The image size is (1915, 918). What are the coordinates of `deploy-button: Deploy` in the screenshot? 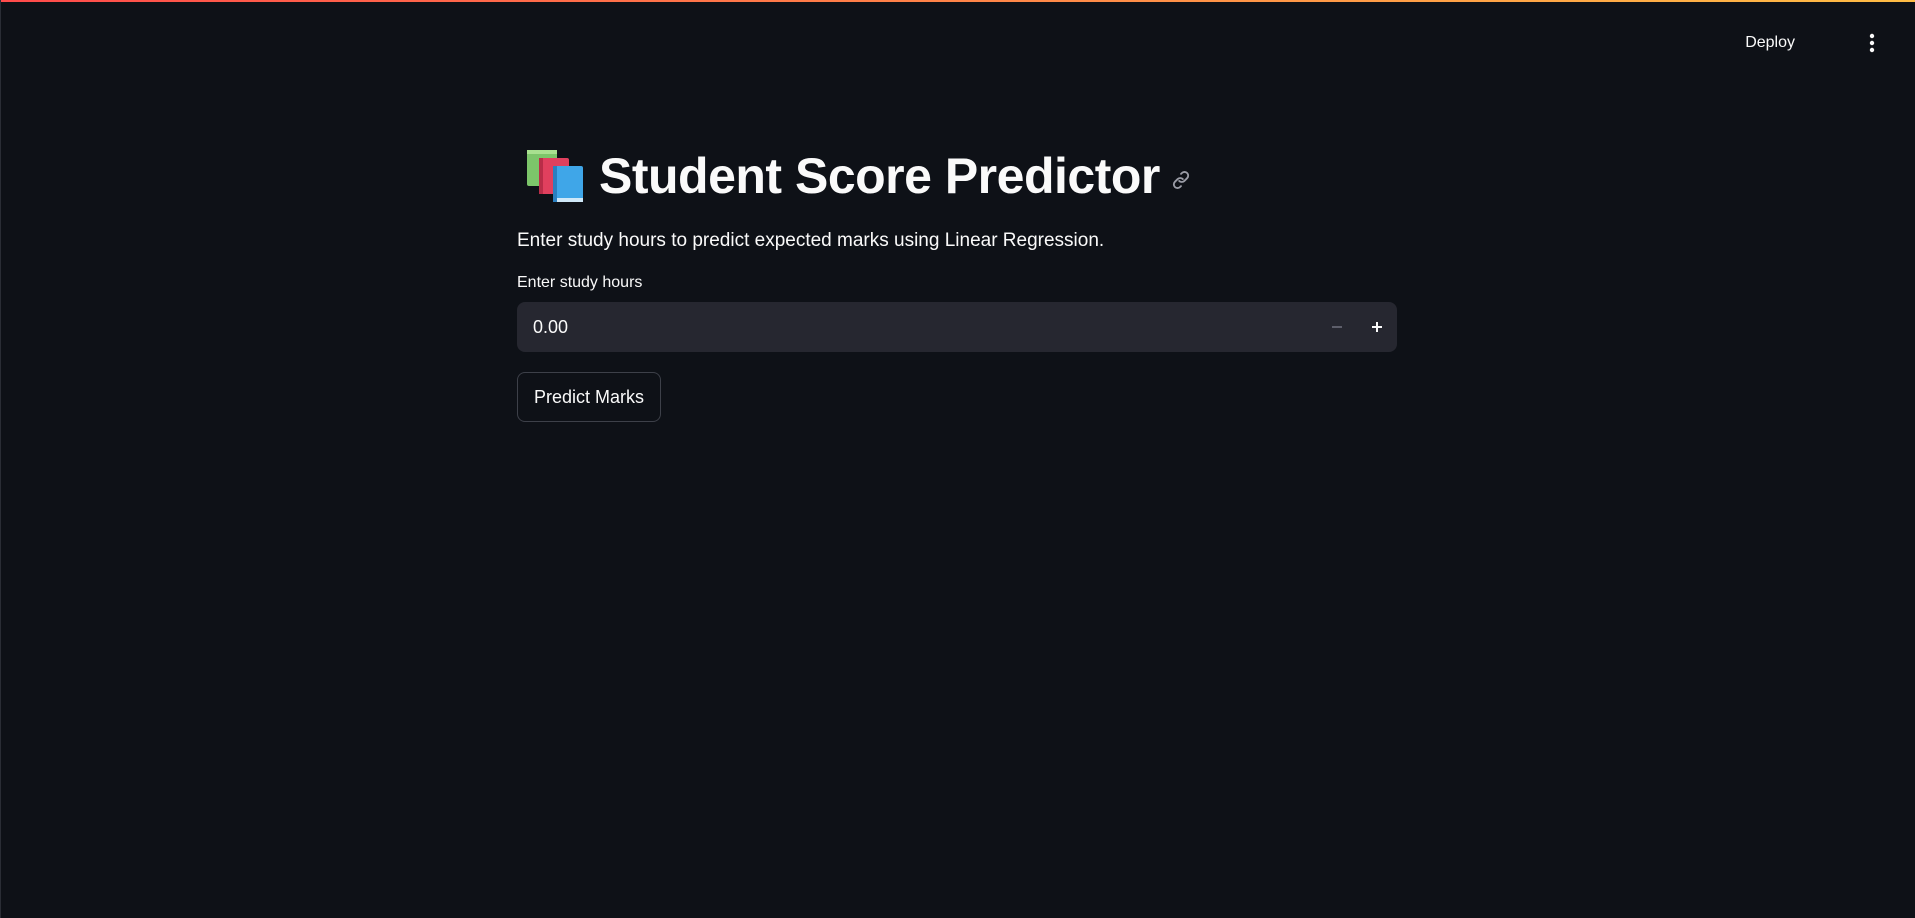 It's located at (1770, 43).